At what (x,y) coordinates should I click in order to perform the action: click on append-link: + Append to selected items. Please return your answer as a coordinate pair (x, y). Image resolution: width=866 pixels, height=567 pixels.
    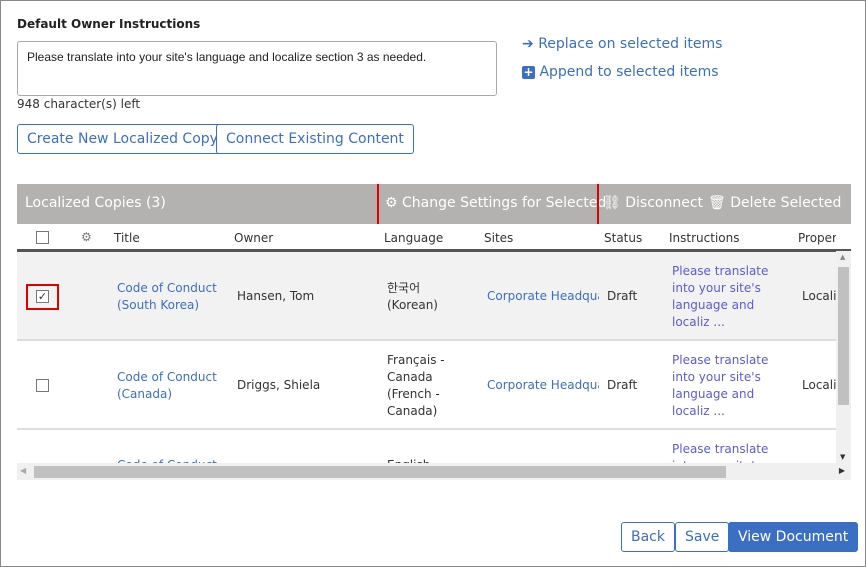
    Looking at the image, I should click on (620, 72).